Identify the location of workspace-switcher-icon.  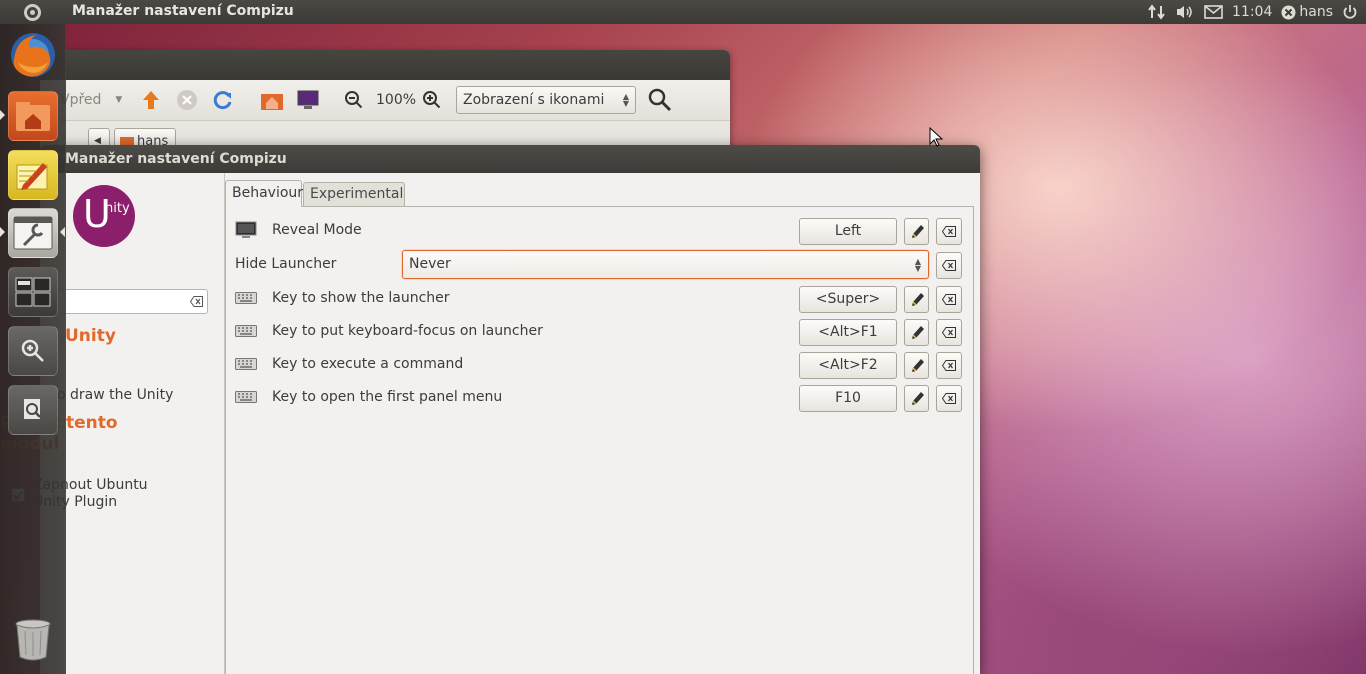
(33, 292).